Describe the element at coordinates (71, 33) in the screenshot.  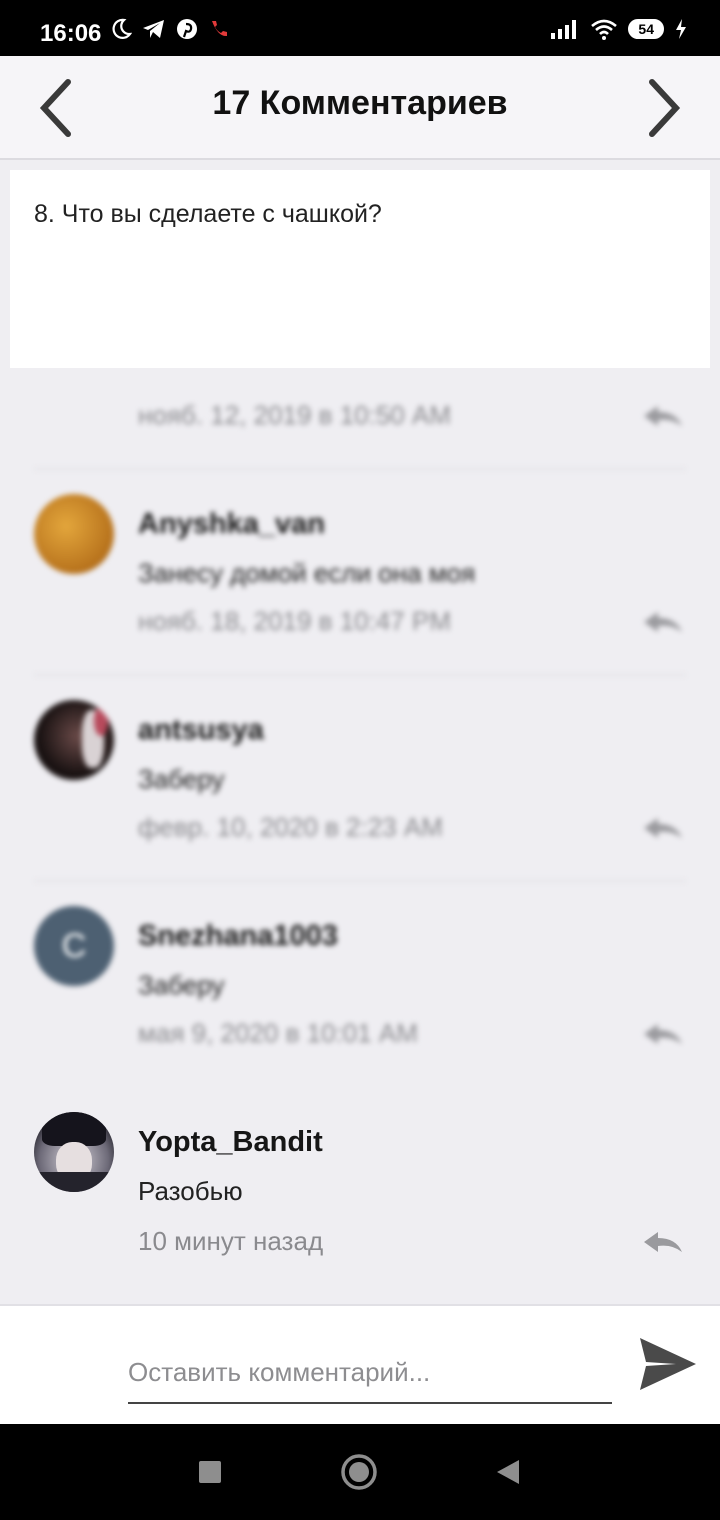
I see `status-time: 16:06` at that location.